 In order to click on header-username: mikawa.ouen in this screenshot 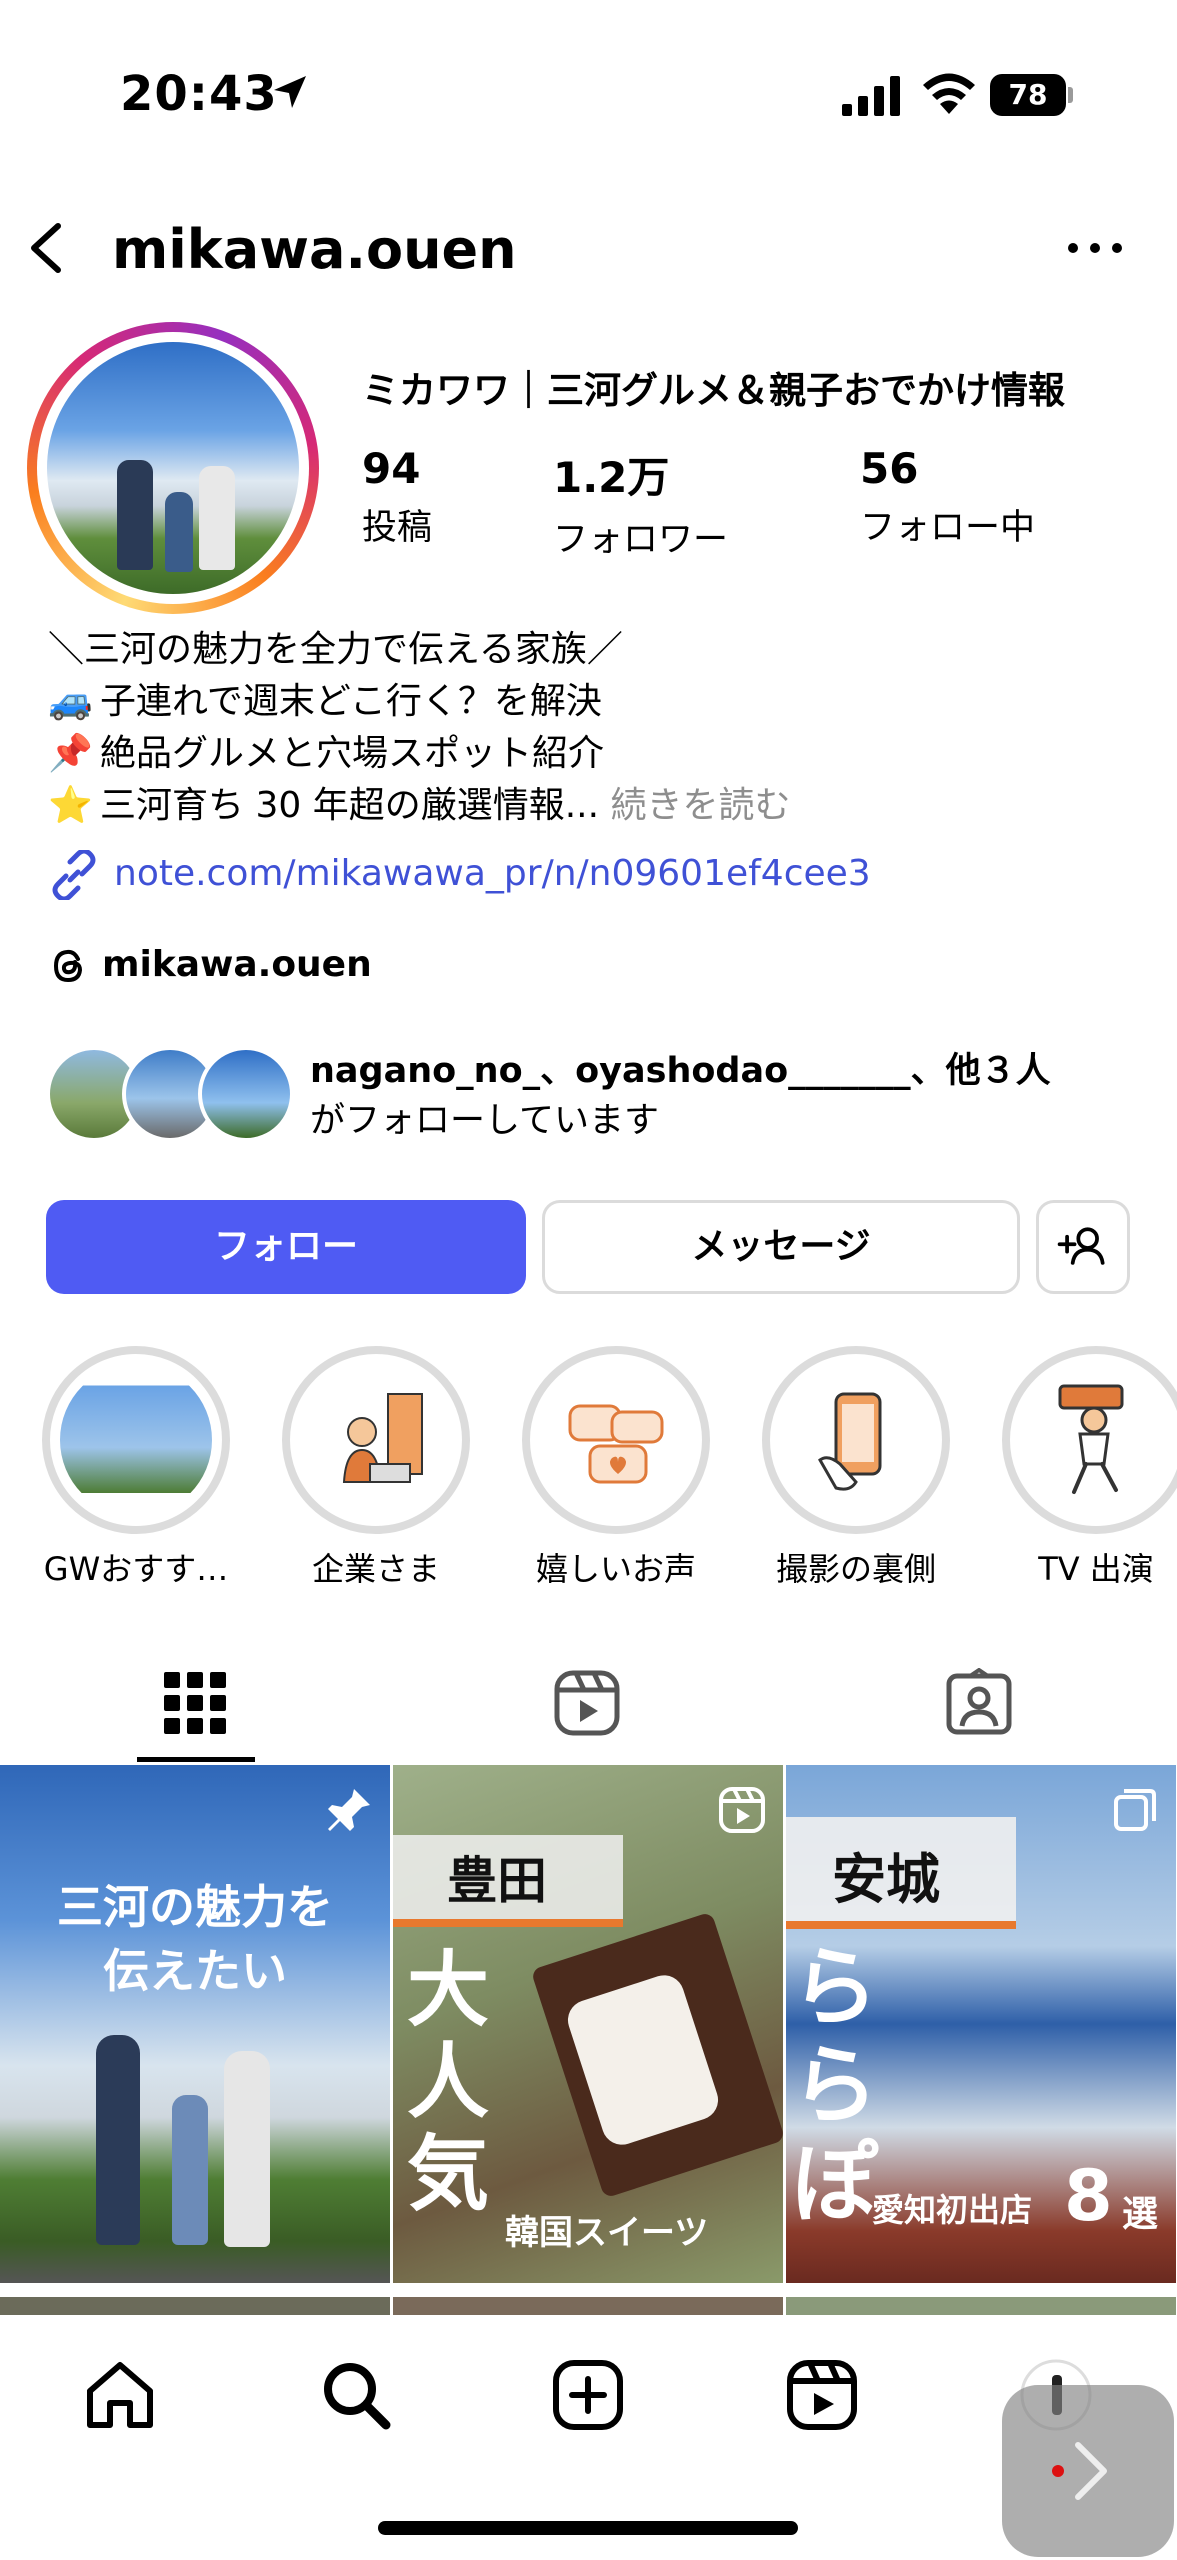, I will do `click(314, 249)`.